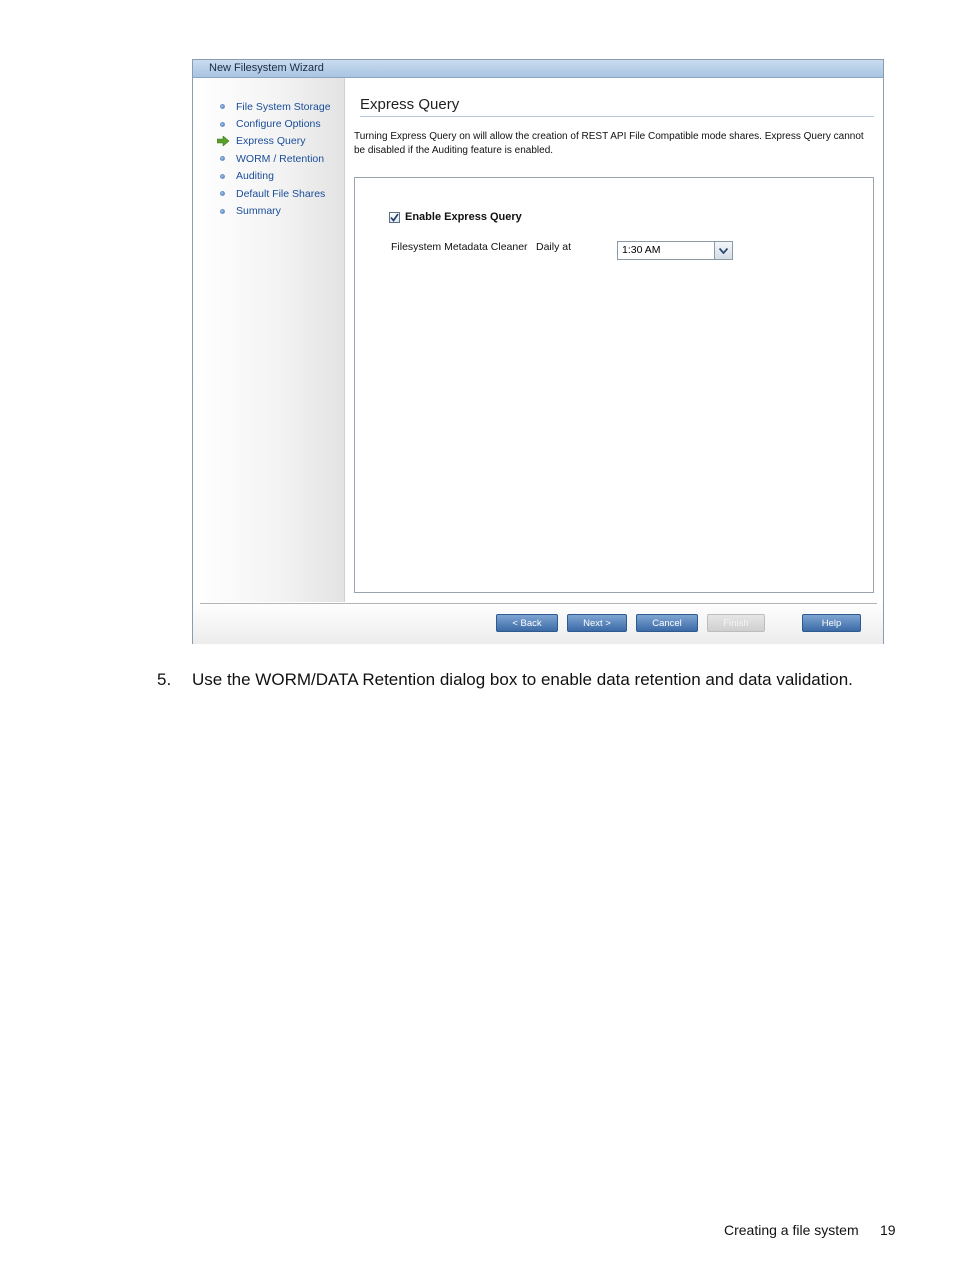  I want to click on step-label: File System Storage, so click(283, 106).